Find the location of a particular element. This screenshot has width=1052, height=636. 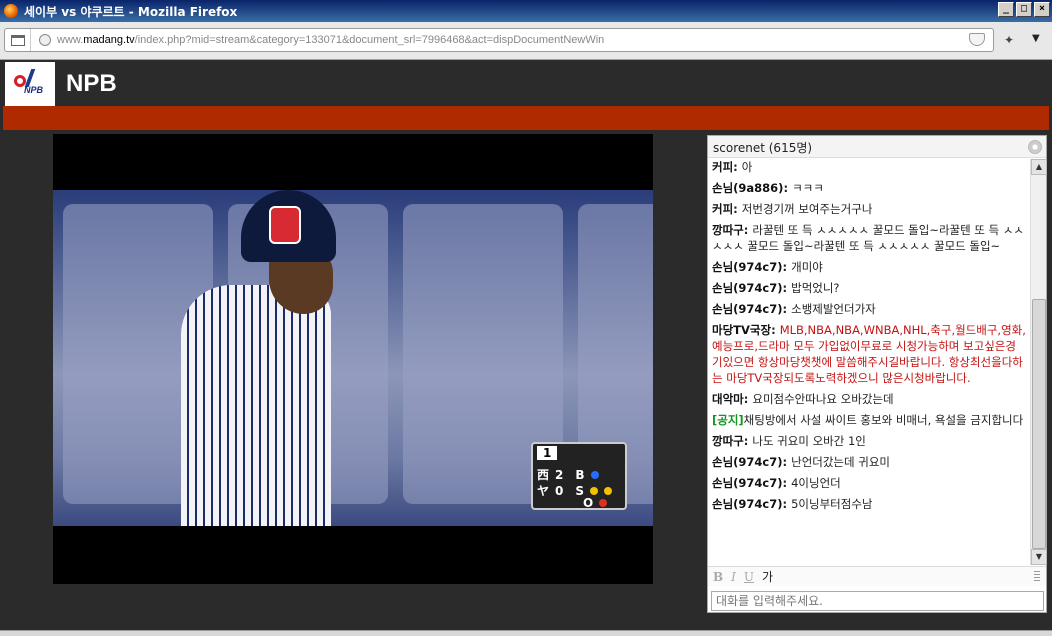

globe-icon is located at coordinates (45, 40).